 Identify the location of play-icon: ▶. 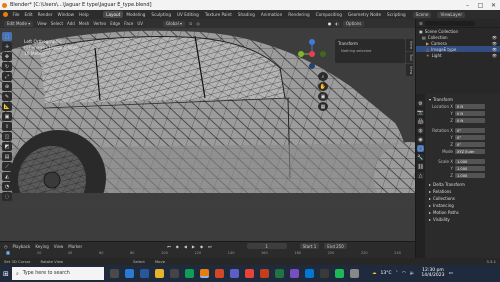
(193, 246).